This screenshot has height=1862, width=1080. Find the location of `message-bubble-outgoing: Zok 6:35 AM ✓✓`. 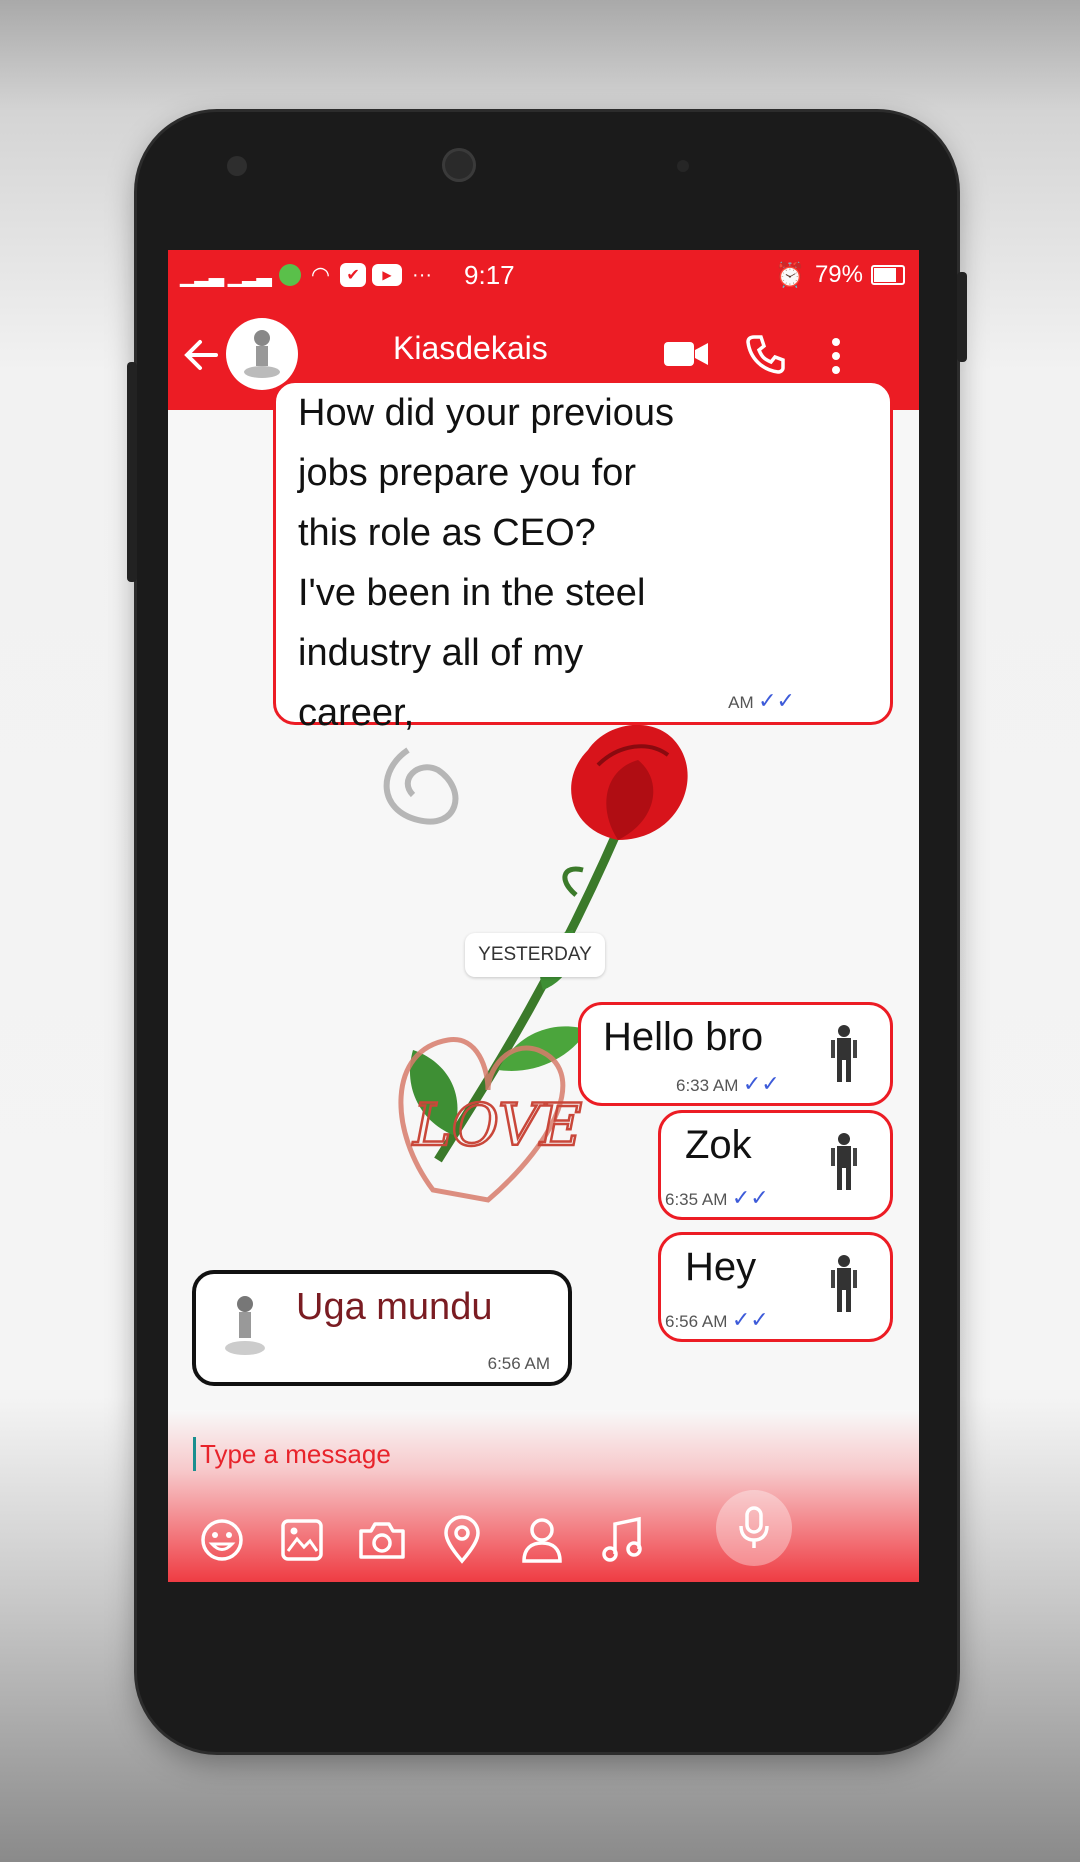

message-bubble-outgoing: Zok 6:35 AM ✓✓ is located at coordinates (775, 1165).